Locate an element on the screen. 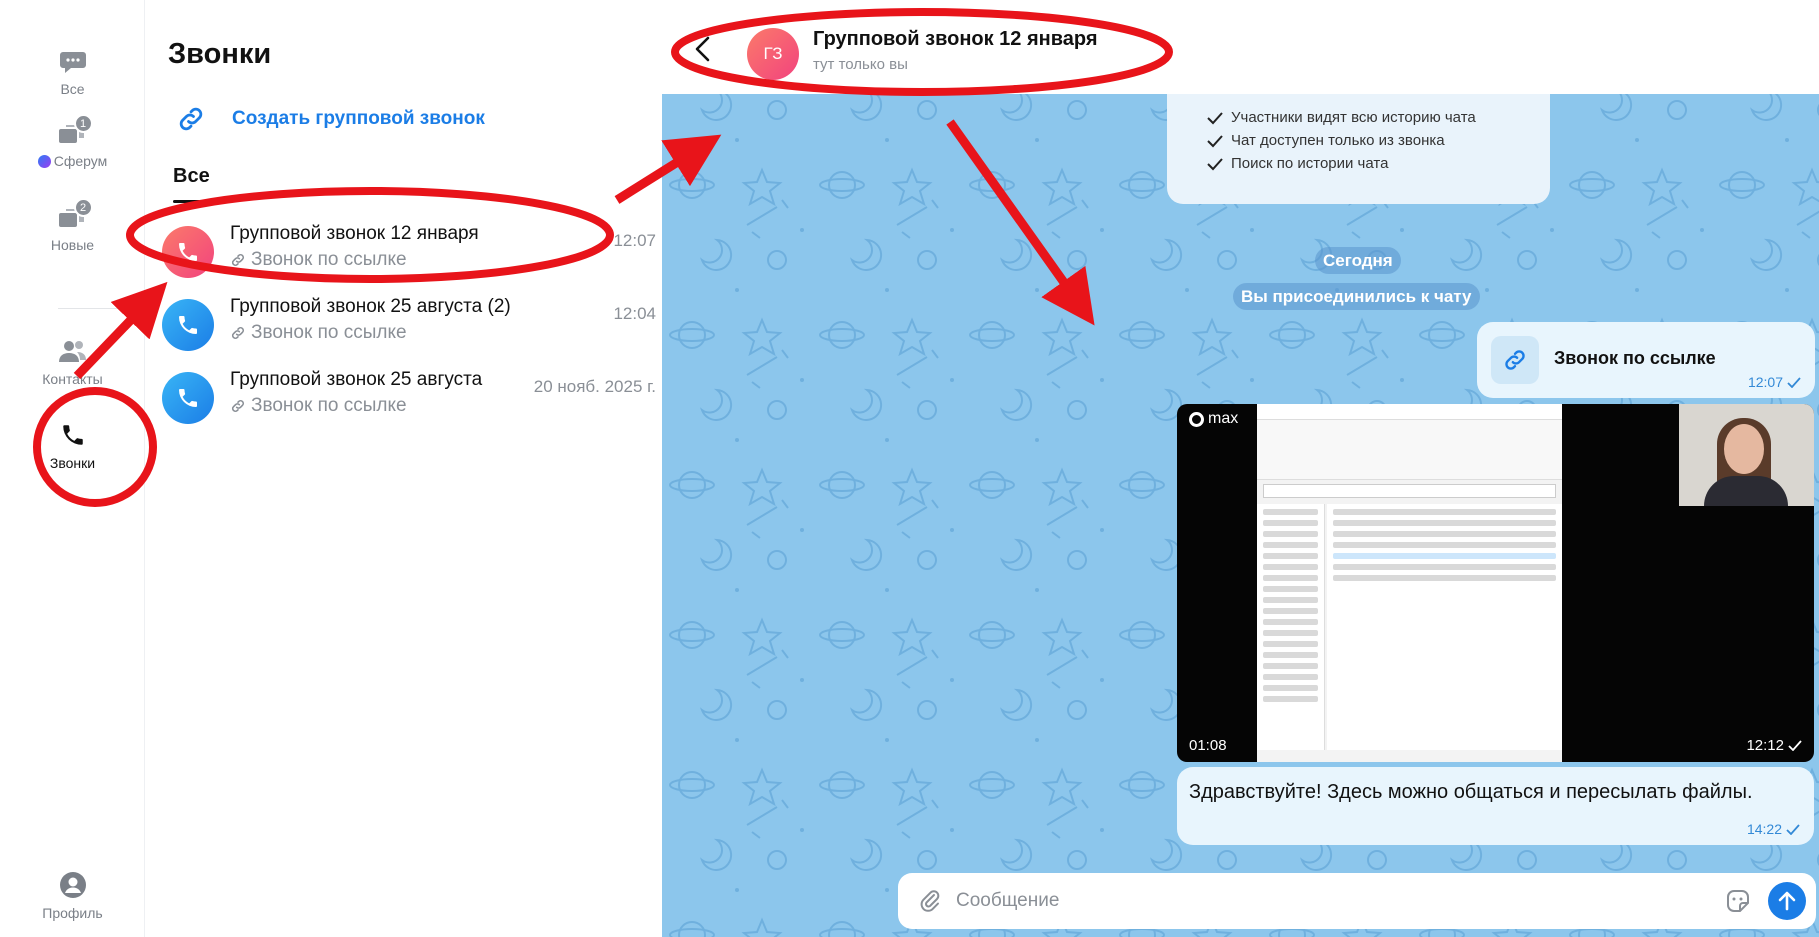  rail-item-profile: Профиль is located at coordinates (72, 895).